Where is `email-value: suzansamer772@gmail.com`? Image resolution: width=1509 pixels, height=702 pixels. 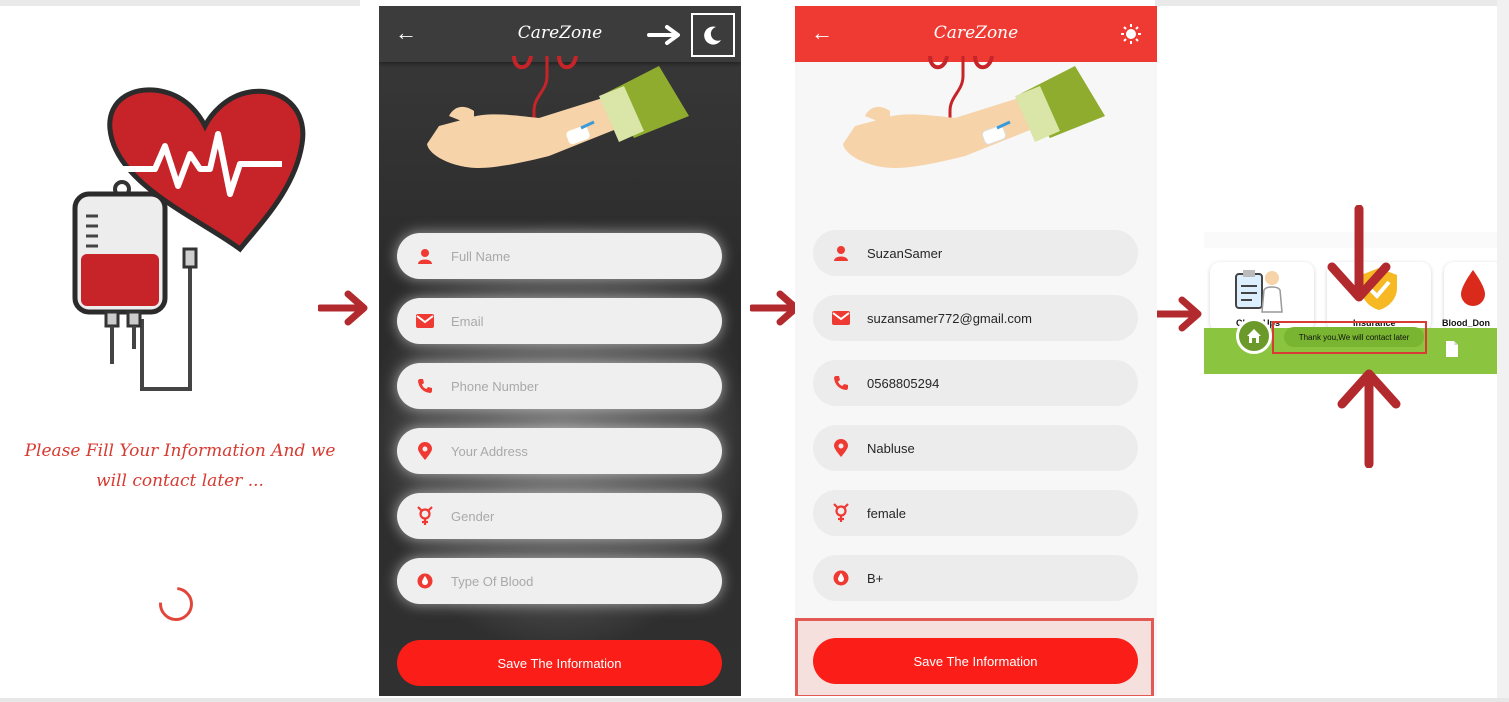
email-value: suzansamer772@gmail.com is located at coordinates (949, 318).